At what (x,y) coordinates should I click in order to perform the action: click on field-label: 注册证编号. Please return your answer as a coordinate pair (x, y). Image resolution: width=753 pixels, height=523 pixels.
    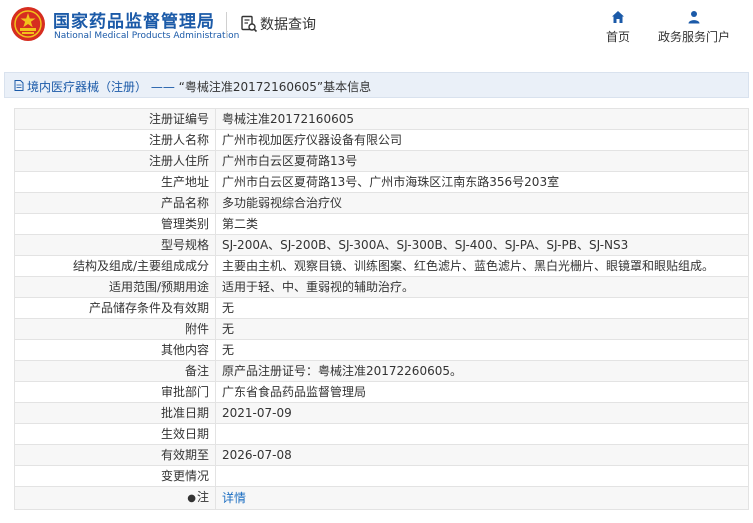
    Looking at the image, I should click on (115, 119).